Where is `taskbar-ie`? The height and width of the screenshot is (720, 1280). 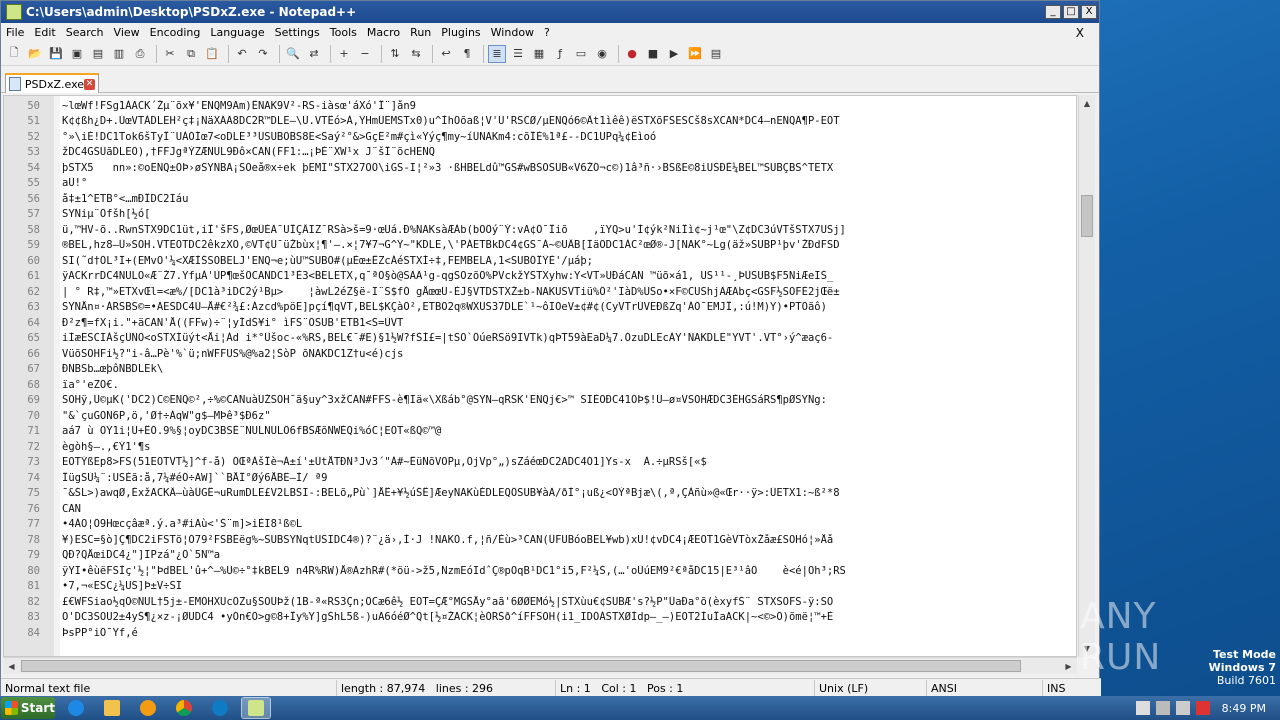 taskbar-ie is located at coordinates (76, 708).